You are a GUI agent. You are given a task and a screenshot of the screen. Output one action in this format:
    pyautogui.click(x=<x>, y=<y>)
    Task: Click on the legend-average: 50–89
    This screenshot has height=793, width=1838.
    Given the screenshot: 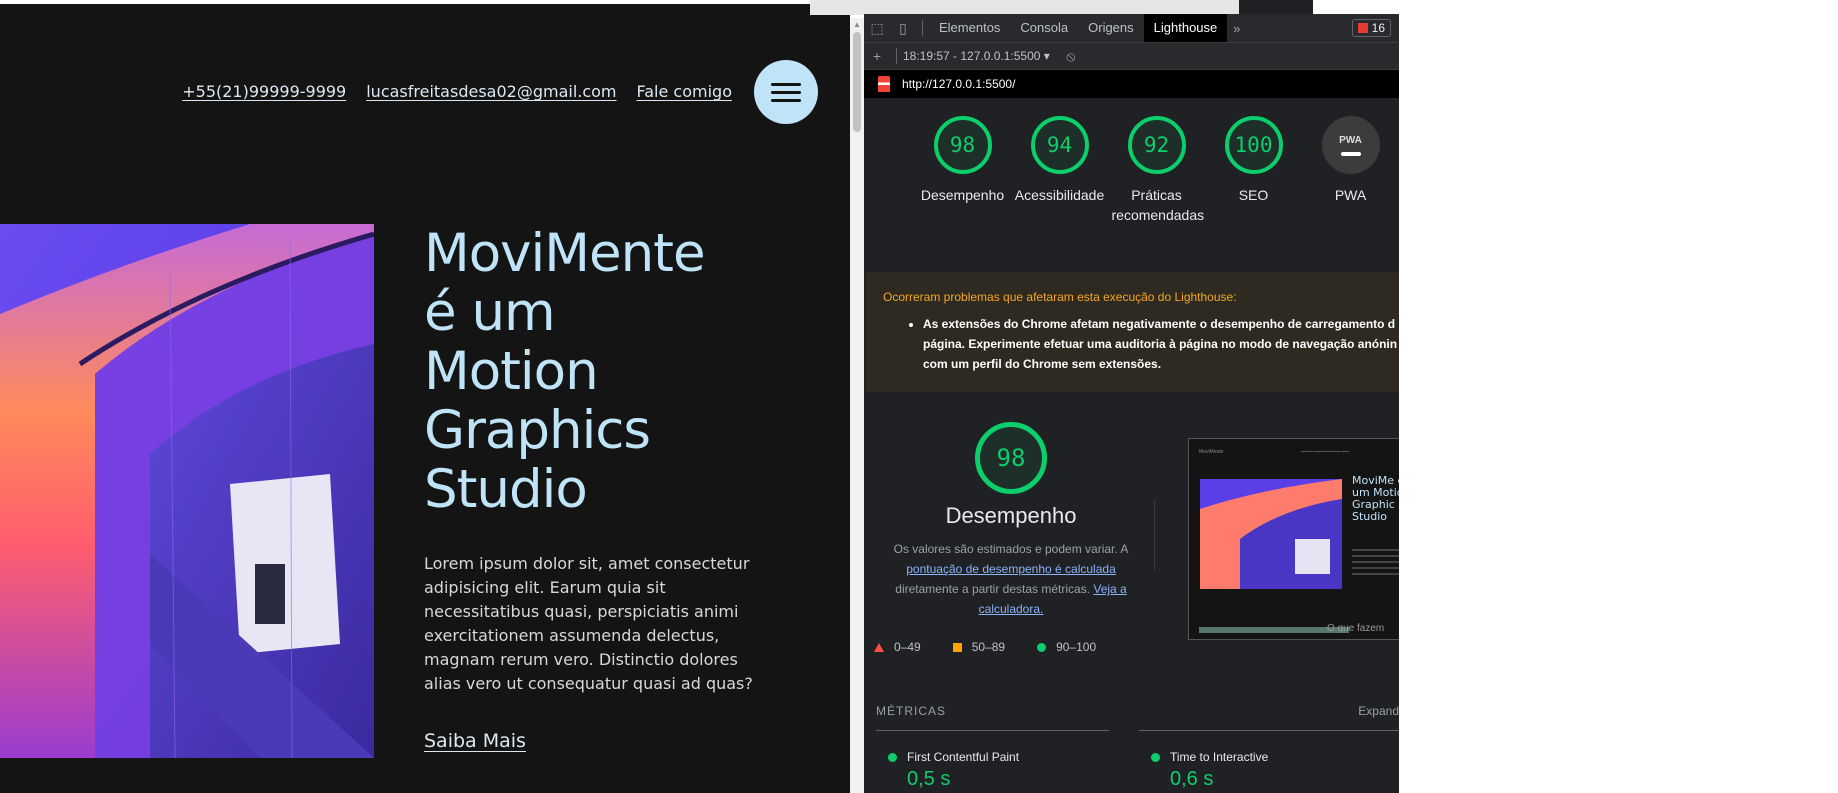 What is the action you would take?
    pyautogui.click(x=979, y=647)
    